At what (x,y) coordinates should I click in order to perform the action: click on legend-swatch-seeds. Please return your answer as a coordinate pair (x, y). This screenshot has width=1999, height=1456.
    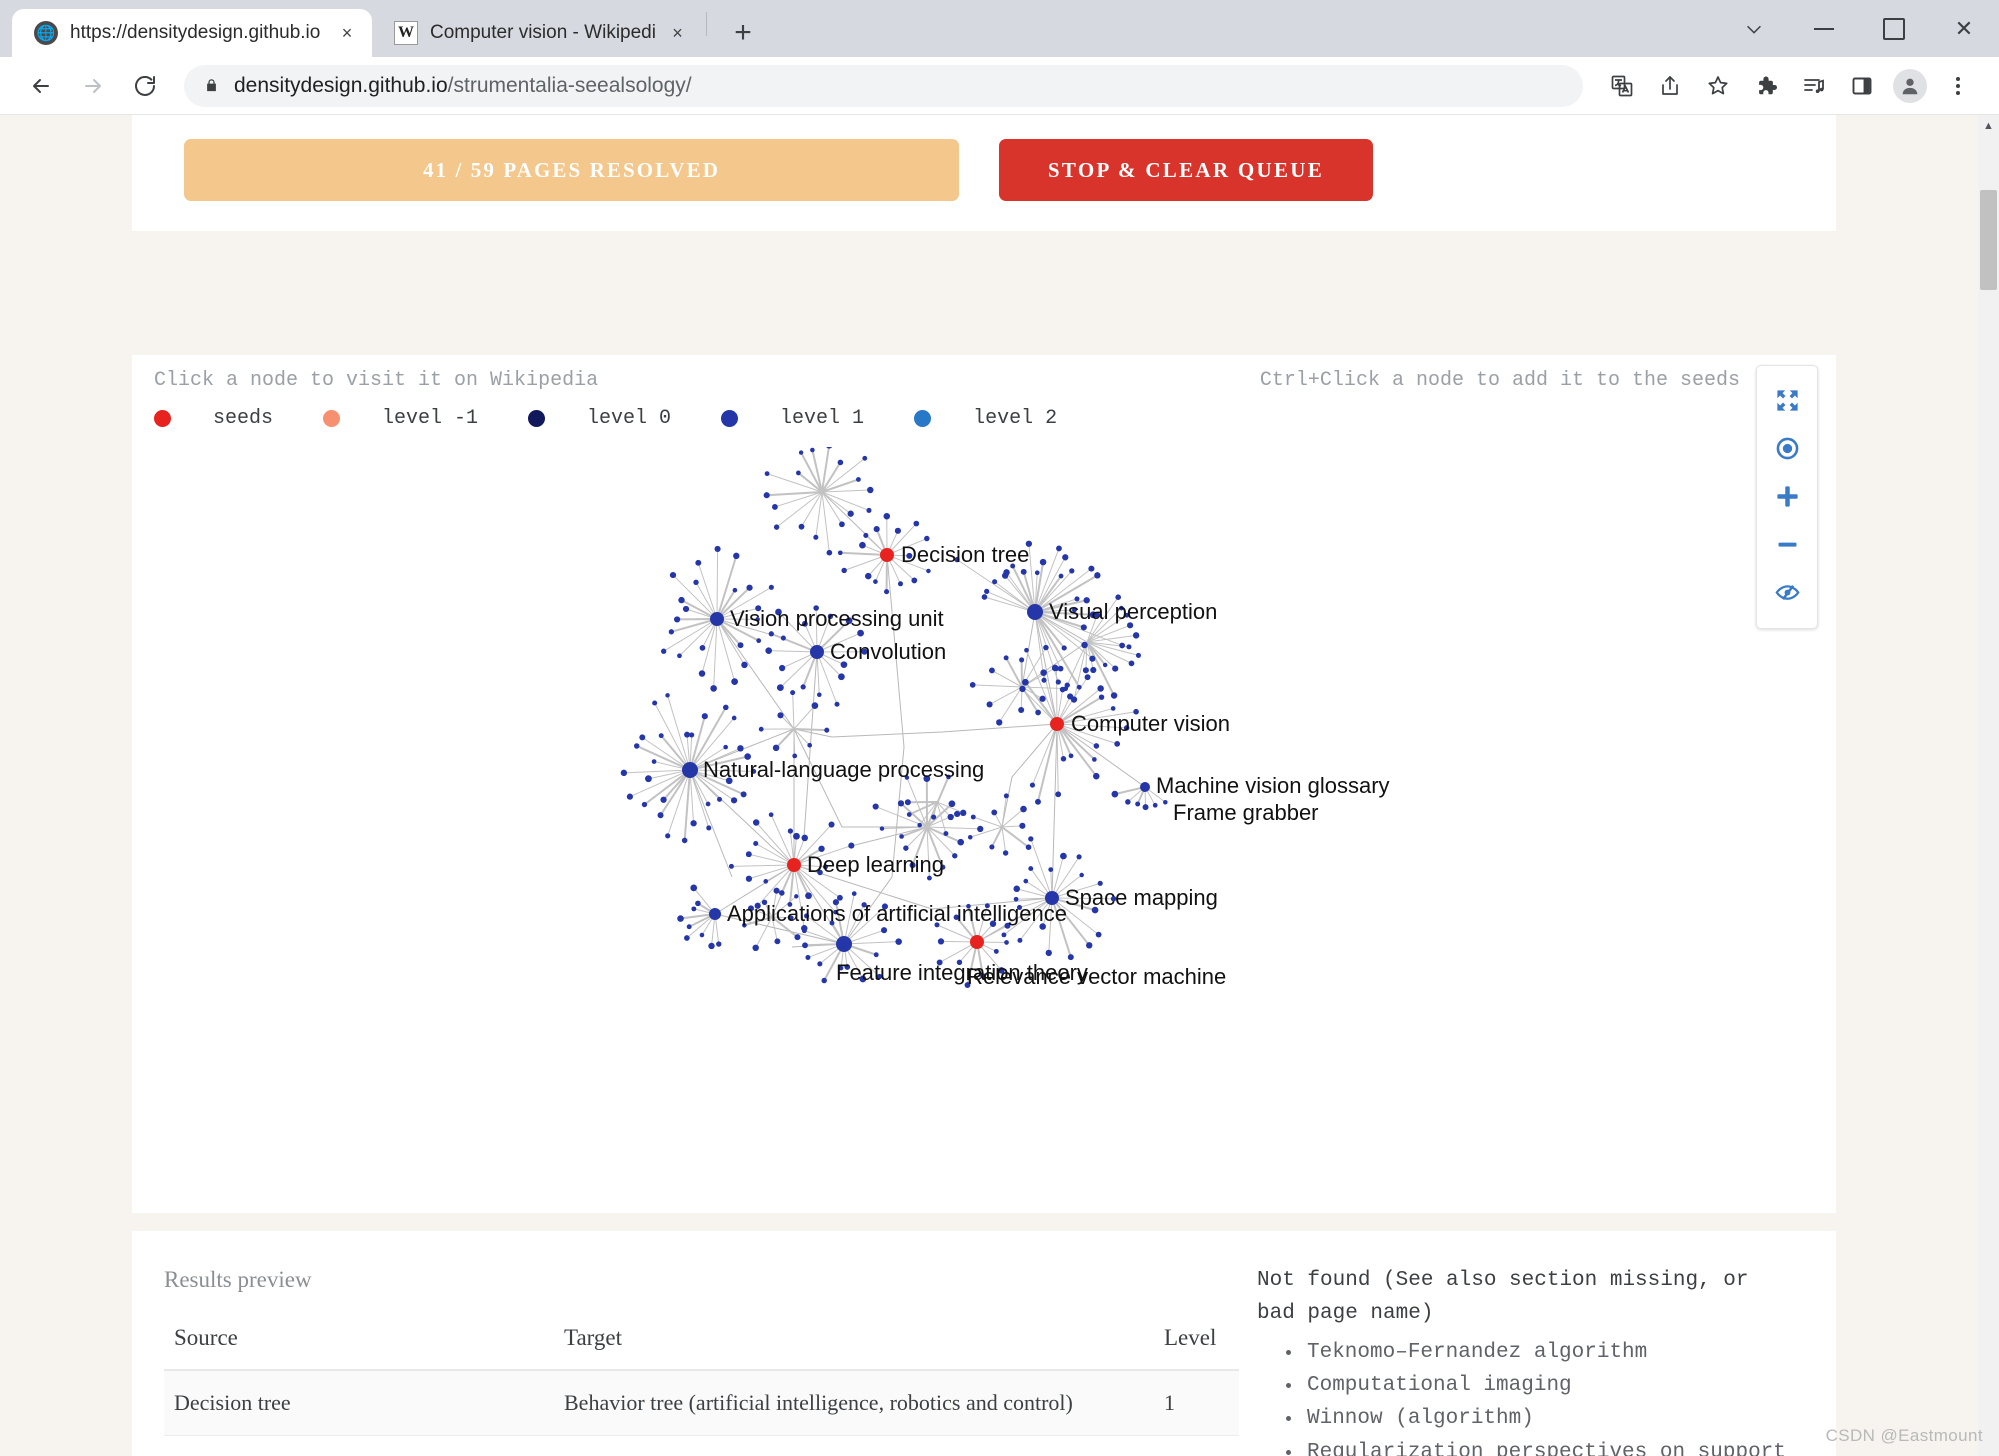
    Looking at the image, I should click on (162, 418).